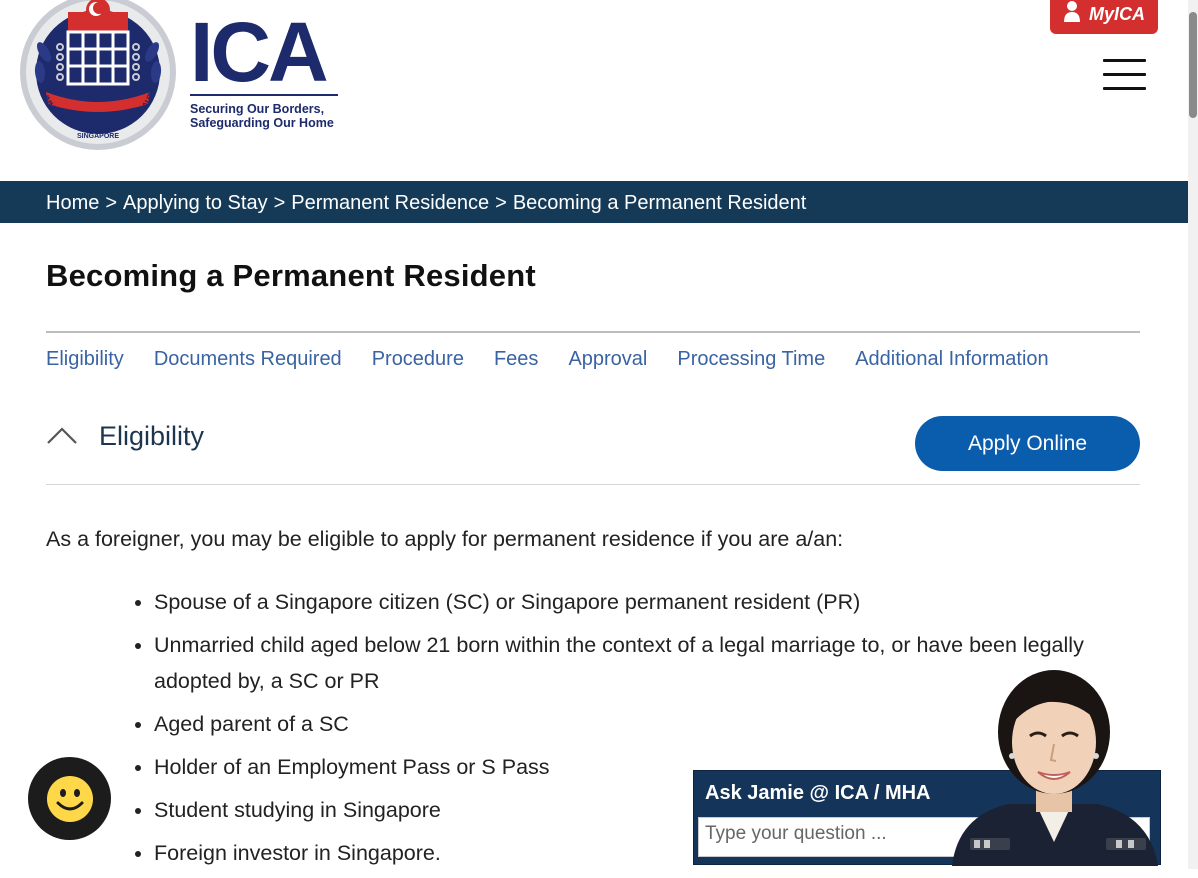 This screenshot has width=1198, height=878. Describe the element at coordinates (516, 359) in the screenshot. I see `tab-fees: Fees` at that location.